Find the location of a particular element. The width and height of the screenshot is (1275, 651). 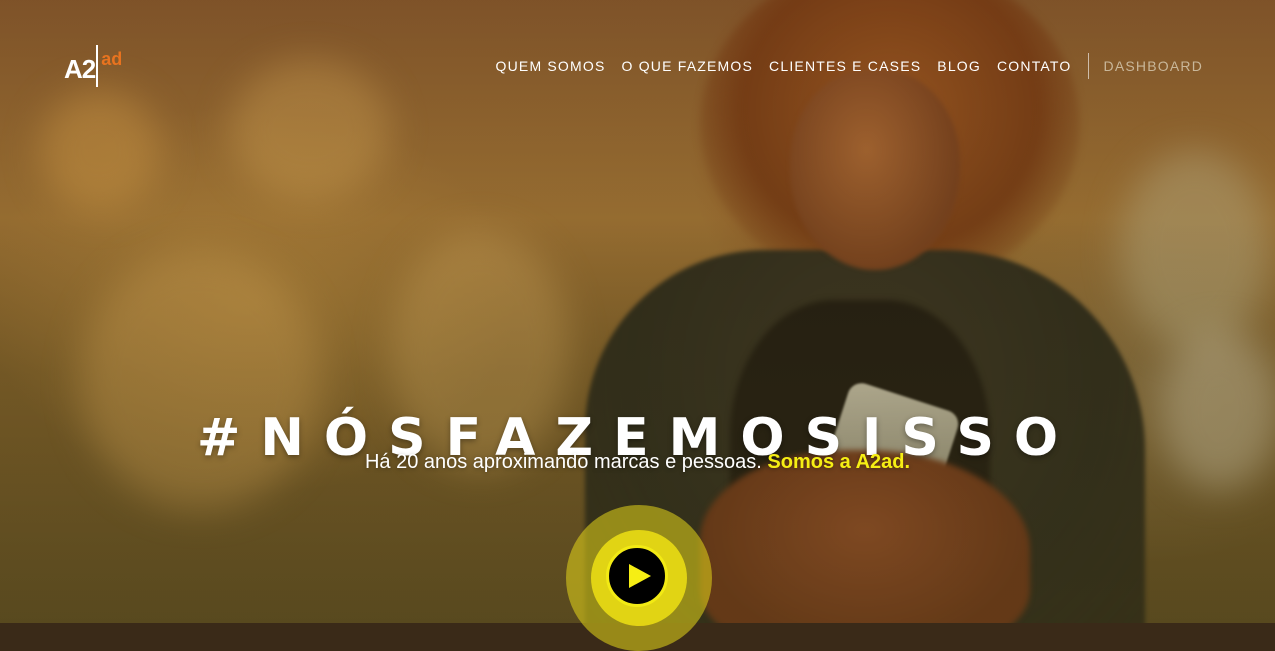

play-video-button is located at coordinates (637, 576).